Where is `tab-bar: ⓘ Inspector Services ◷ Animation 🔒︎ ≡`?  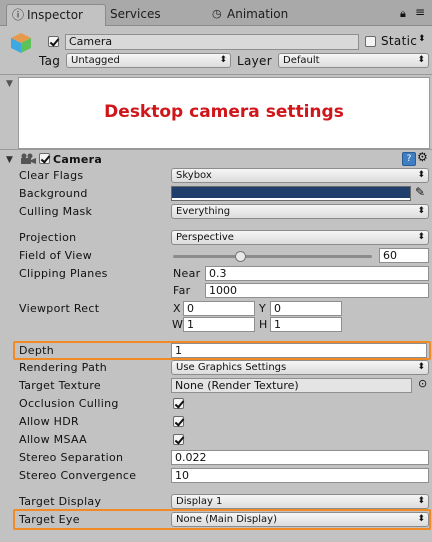 tab-bar: ⓘ Inspector Services ◷ Animation 🔒︎ ≡ is located at coordinates (216, 13).